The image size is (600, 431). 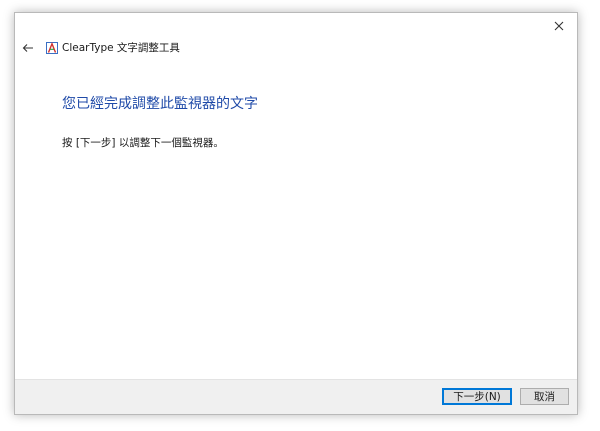 What do you see at coordinates (296, 396) in the screenshot?
I see `footer-bar: 下一步(N) 取消` at bounding box center [296, 396].